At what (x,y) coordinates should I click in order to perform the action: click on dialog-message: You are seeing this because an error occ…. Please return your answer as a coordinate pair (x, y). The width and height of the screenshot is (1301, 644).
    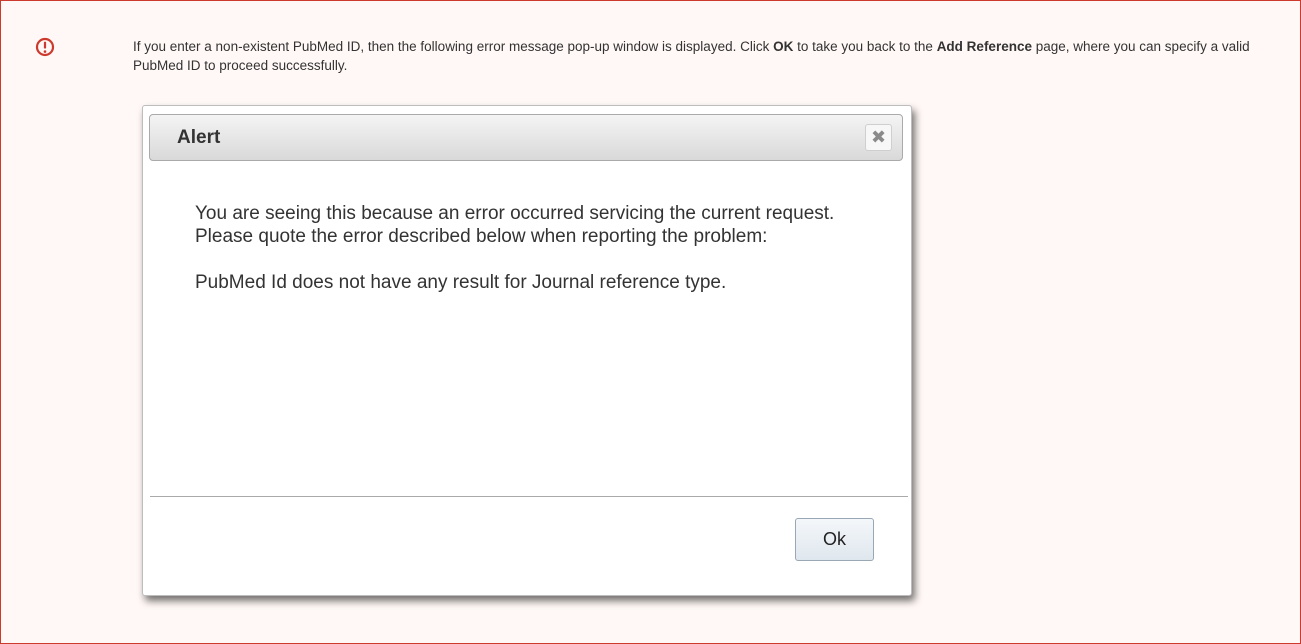
    Looking at the image, I should click on (535, 248).